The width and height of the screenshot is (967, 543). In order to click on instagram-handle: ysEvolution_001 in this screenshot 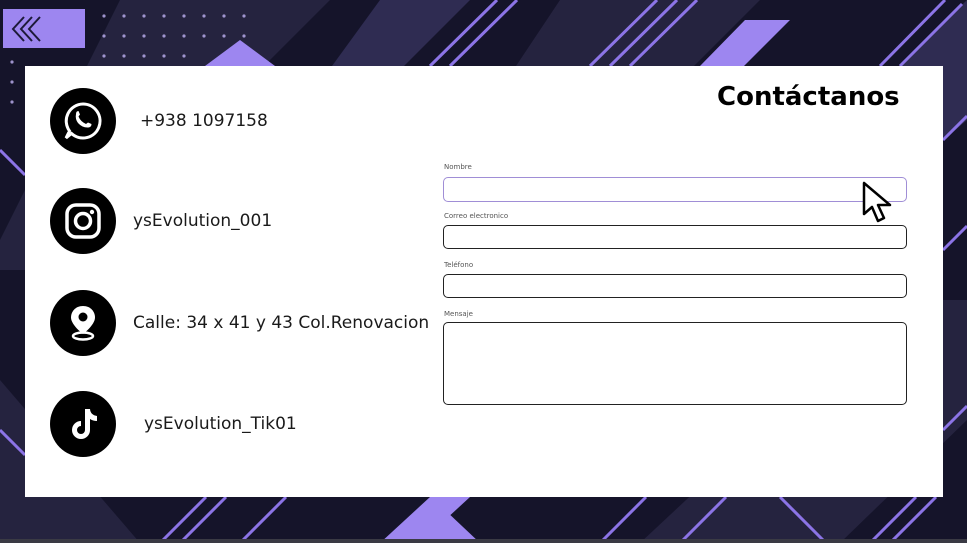, I will do `click(203, 221)`.